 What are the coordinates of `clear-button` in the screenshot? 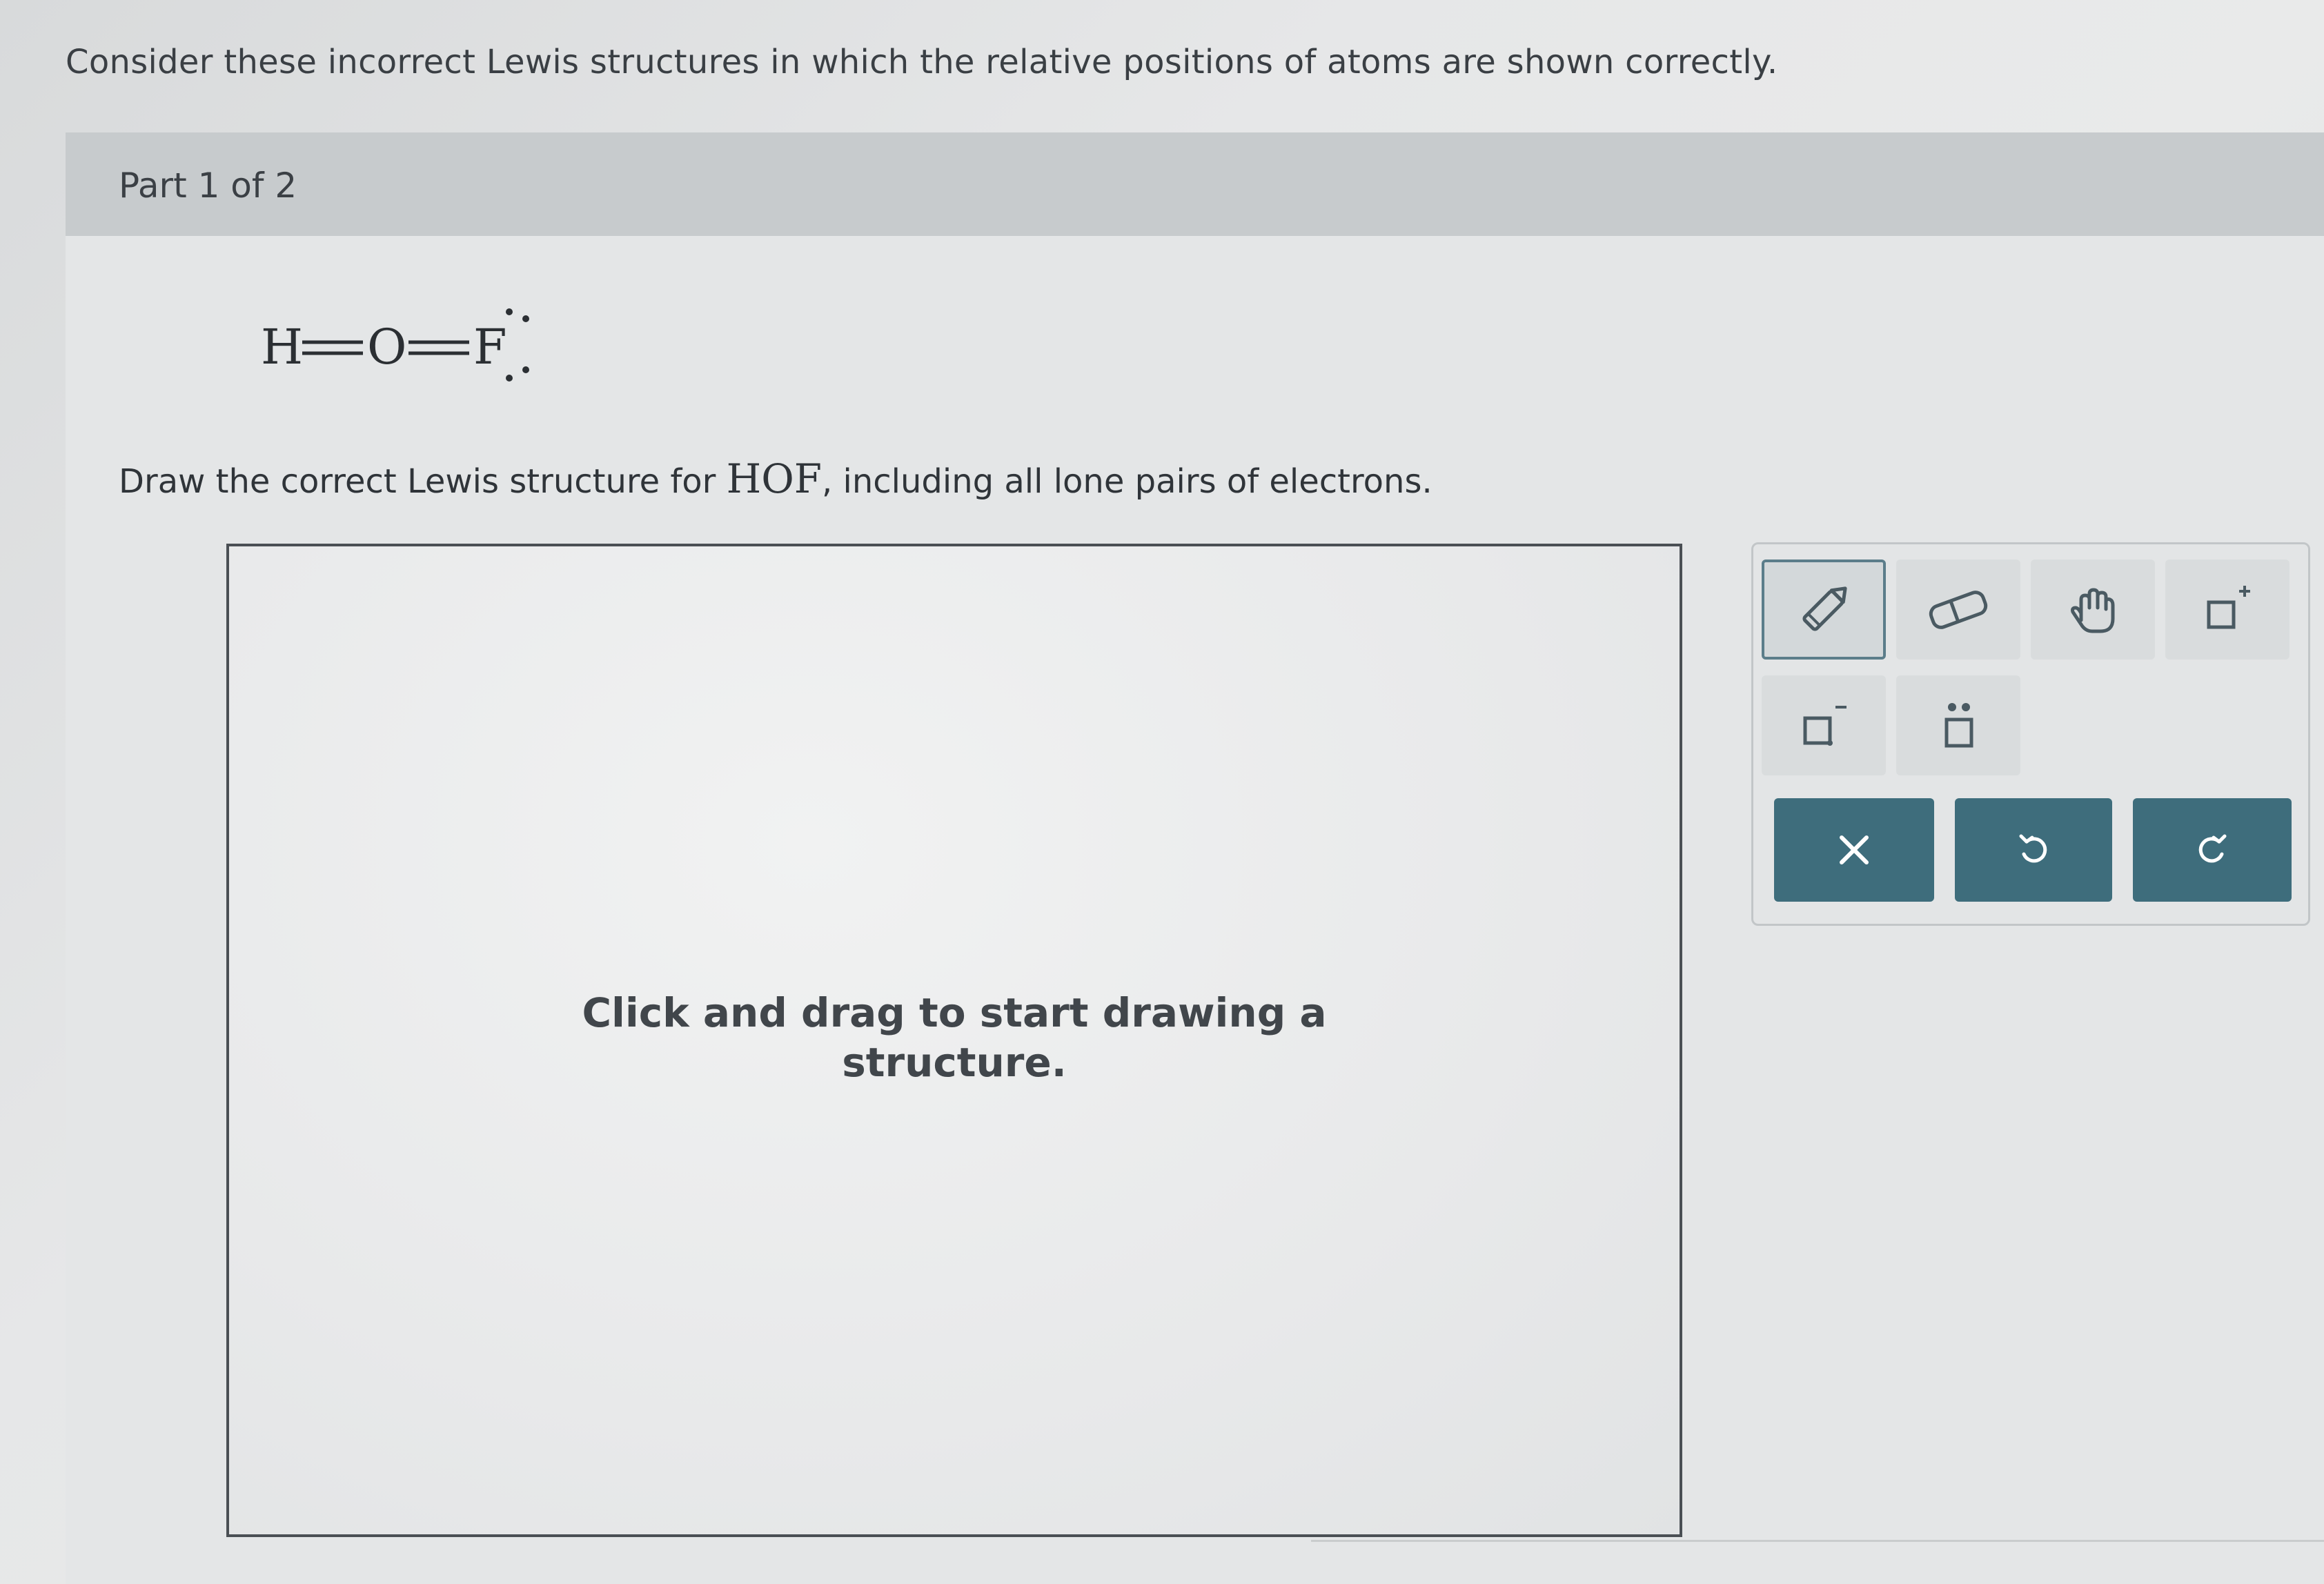 It's located at (1854, 850).